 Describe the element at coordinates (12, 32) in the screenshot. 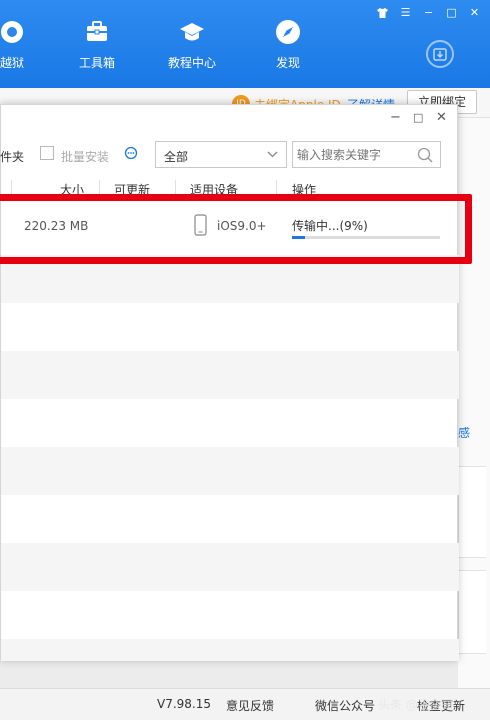

I see `jailbreak-icon` at that location.